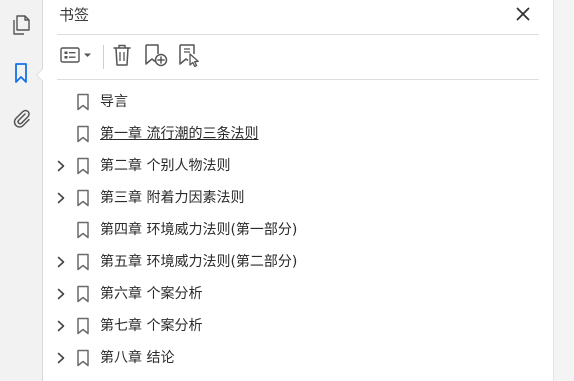  I want to click on paperclip-icon, so click(21, 120).